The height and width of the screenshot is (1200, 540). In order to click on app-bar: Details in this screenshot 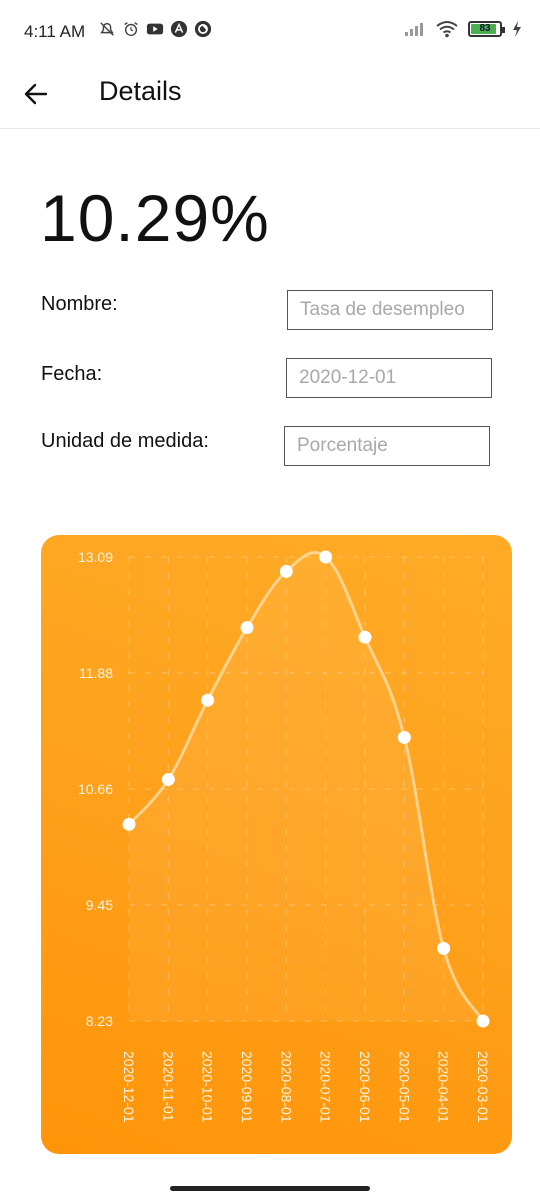, I will do `click(270, 96)`.